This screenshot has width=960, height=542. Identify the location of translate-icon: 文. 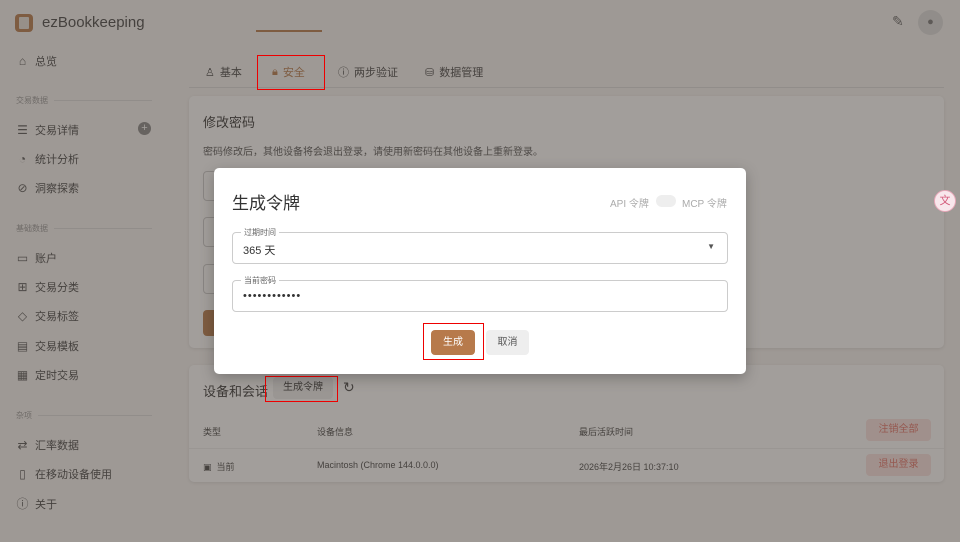
(945, 201).